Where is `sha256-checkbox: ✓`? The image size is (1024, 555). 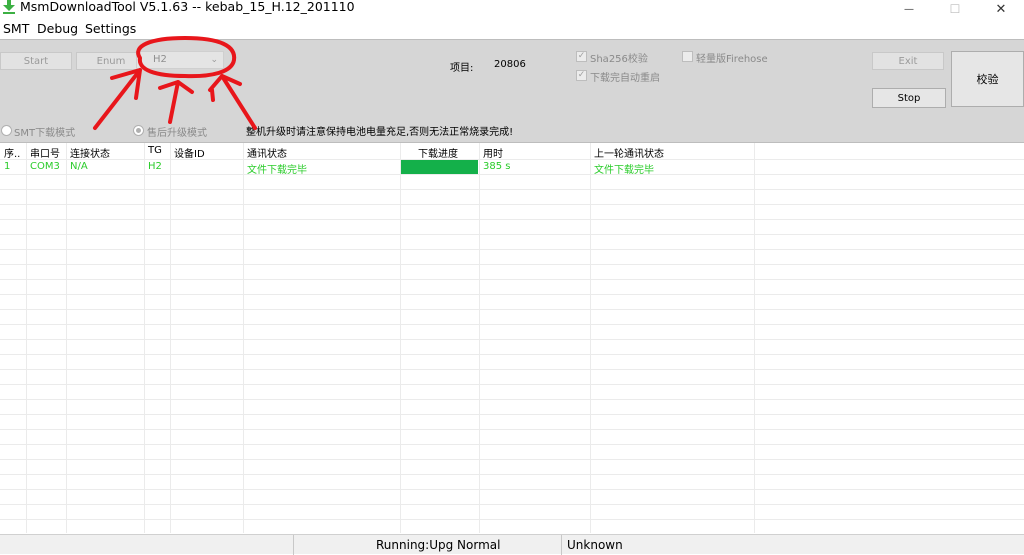 sha256-checkbox: ✓ is located at coordinates (581, 56).